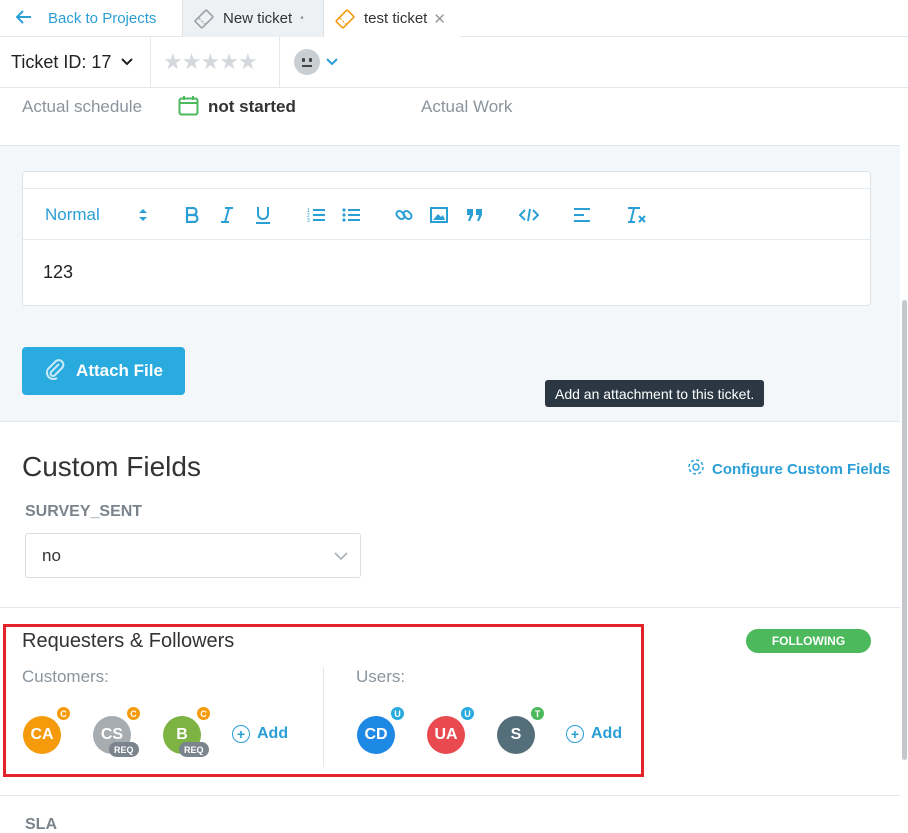 This screenshot has width=908, height=833. Describe the element at coordinates (192, 214) in the screenshot. I see `bold-icon` at that location.